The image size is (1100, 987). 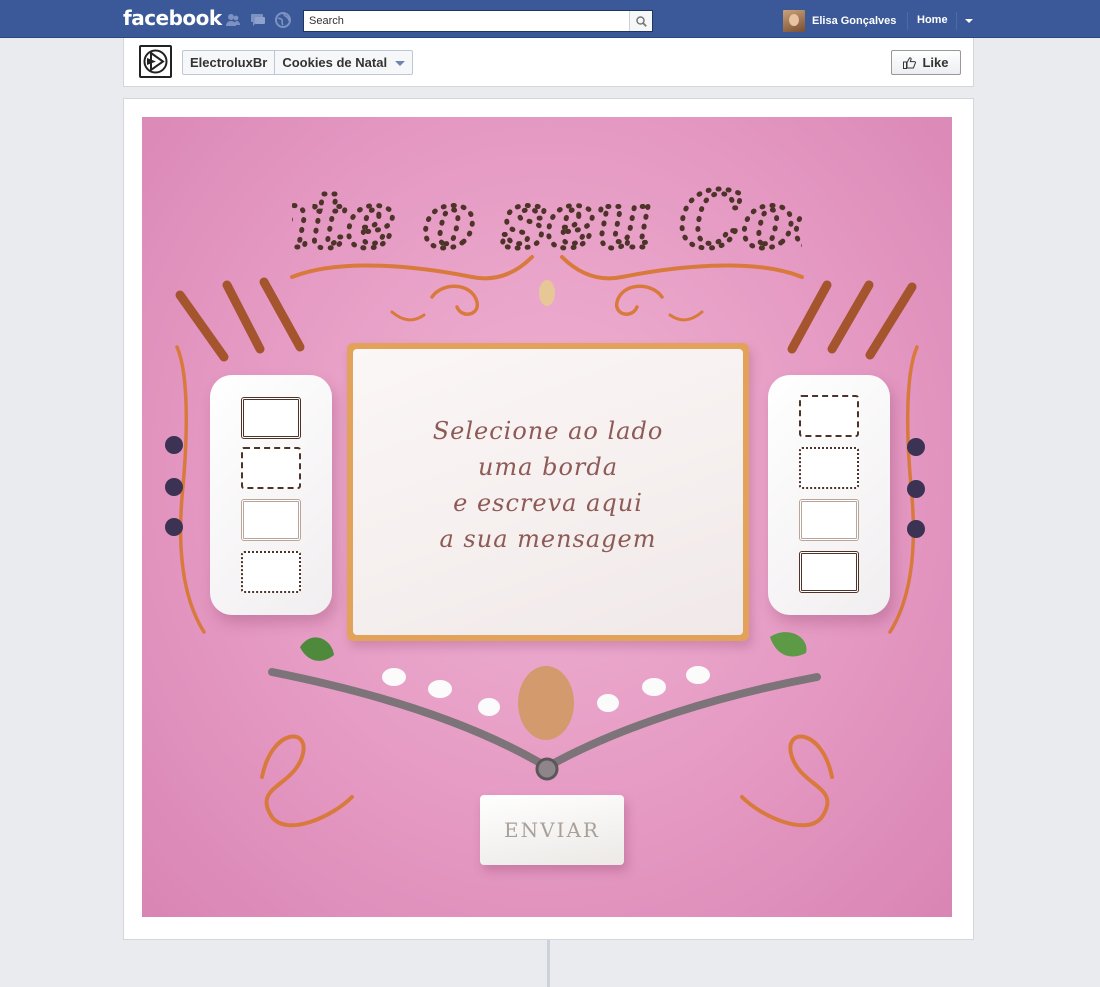 I want to click on app-title-text: Monte o seu Cookie, so click(x=547, y=220).